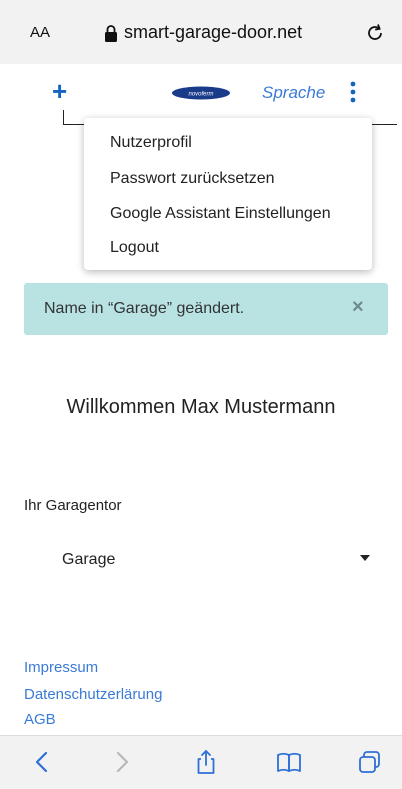  Describe the element at coordinates (40, 32) in the screenshot. I see `text-size-button: AA` at that location.